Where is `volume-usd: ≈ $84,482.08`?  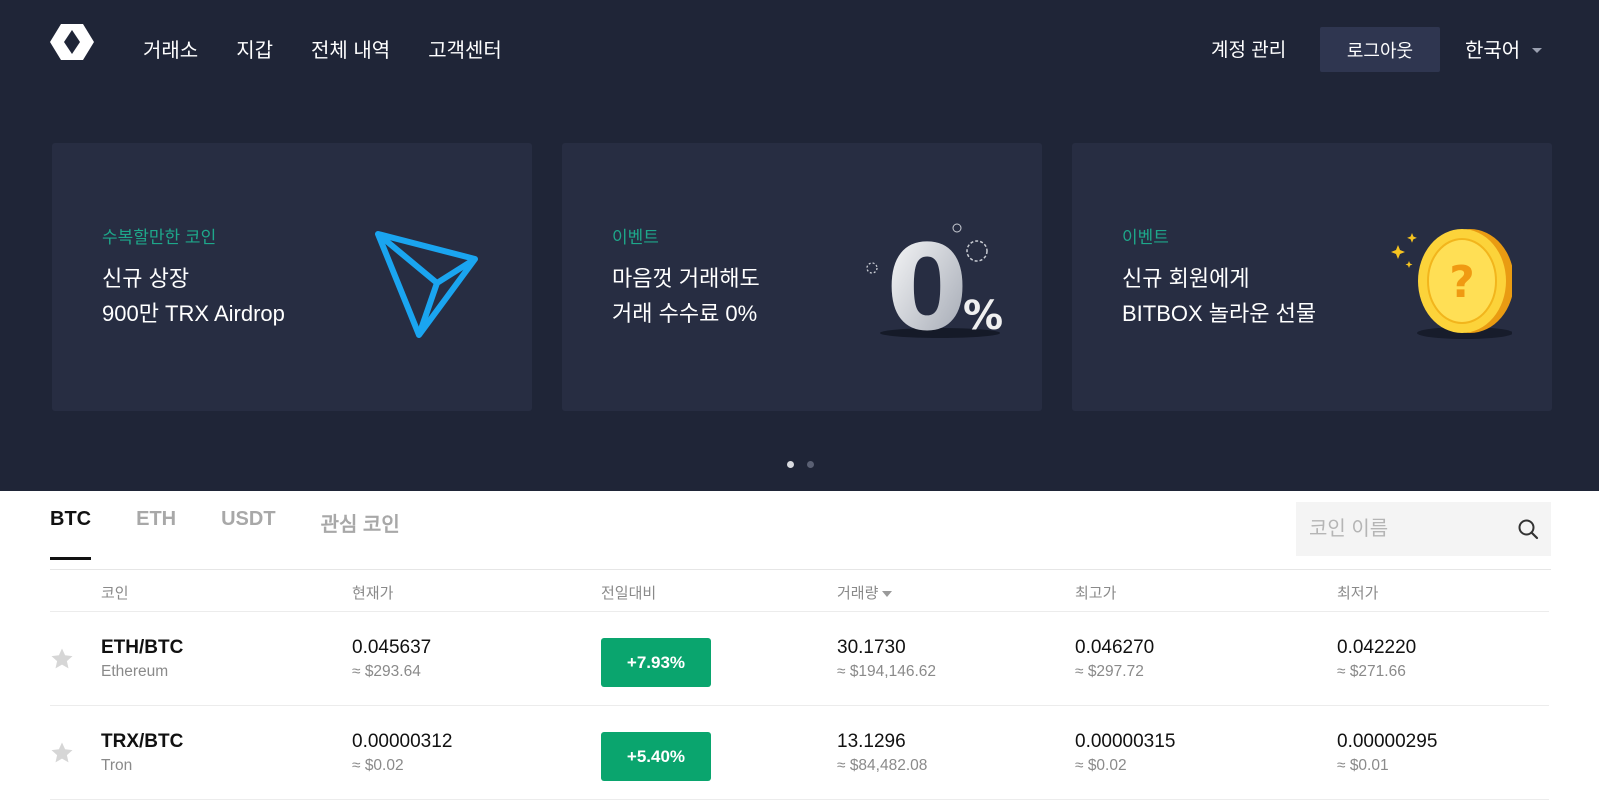 volume-usd: ≈ $84,482.08 is located at coordinates (882, 765).